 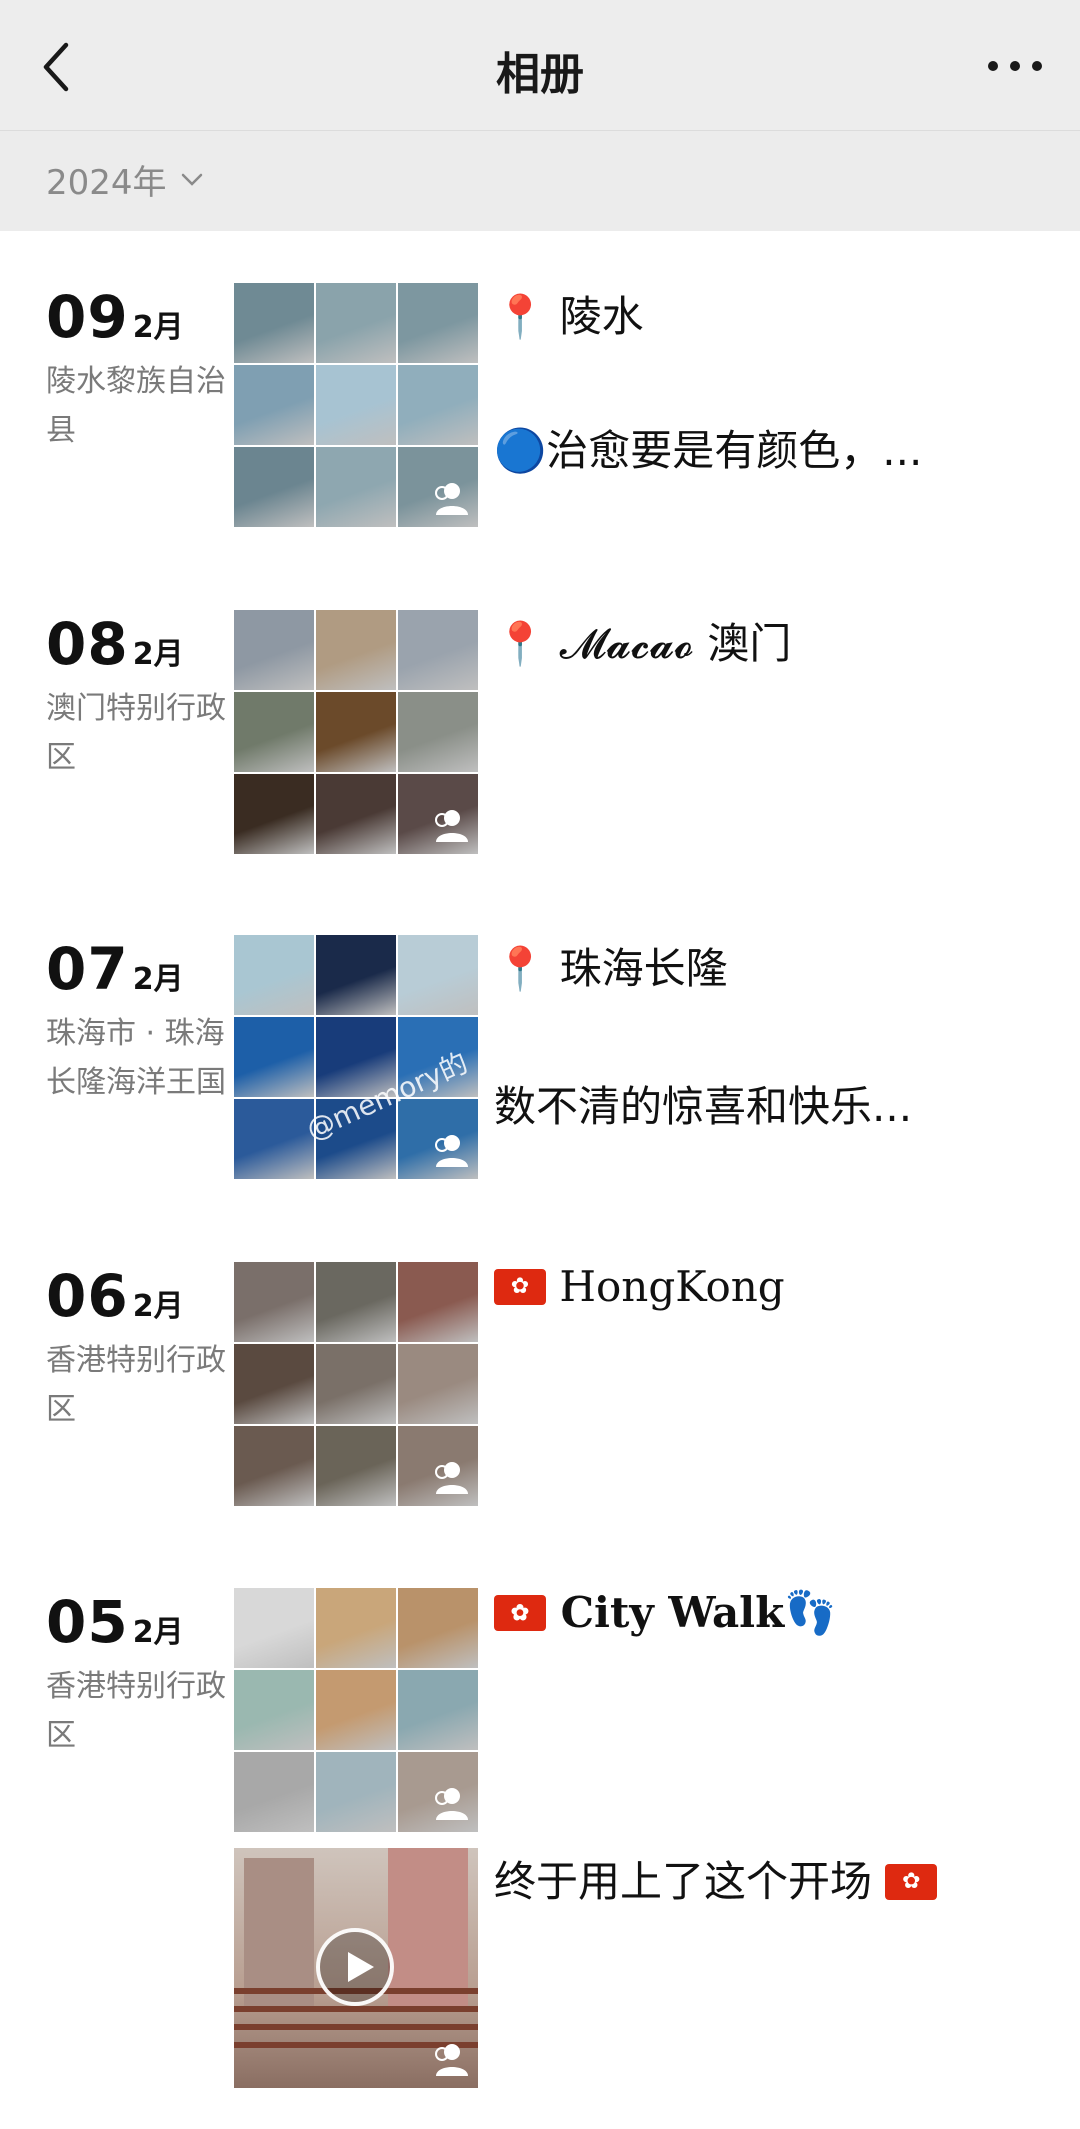 I want to click on year-label: 2024年, so click(x=106, y=183).